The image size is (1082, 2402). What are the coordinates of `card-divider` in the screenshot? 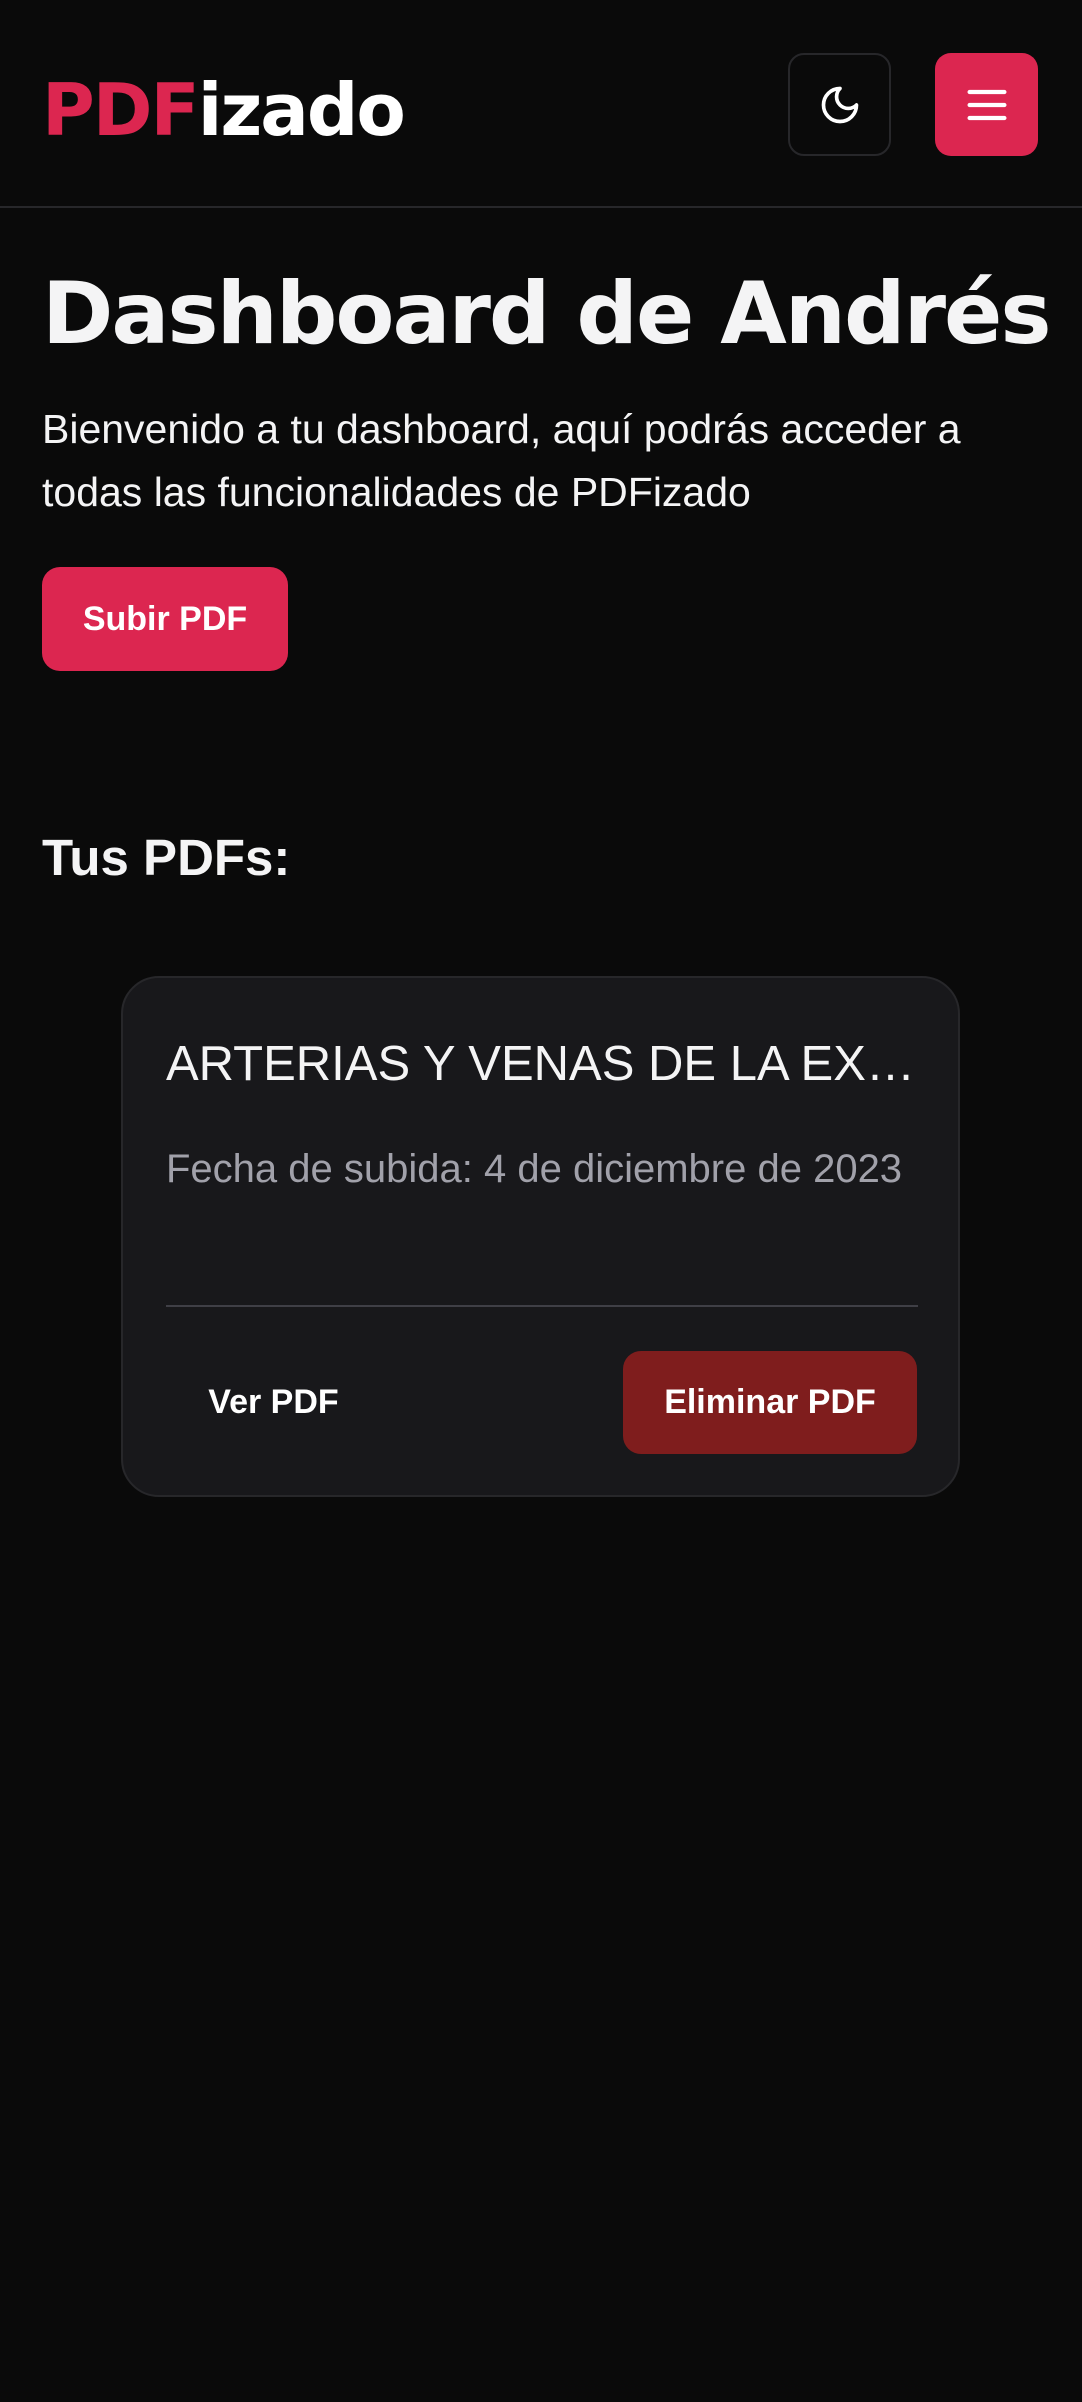 It's located at (542, 1306).